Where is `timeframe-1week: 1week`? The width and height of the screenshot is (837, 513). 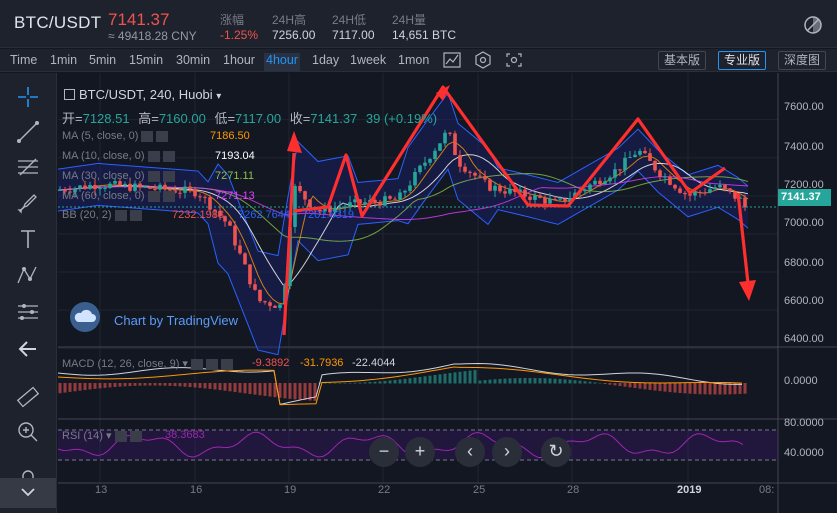 timeframe-1week: 1week is located at coordinates (368, 62).